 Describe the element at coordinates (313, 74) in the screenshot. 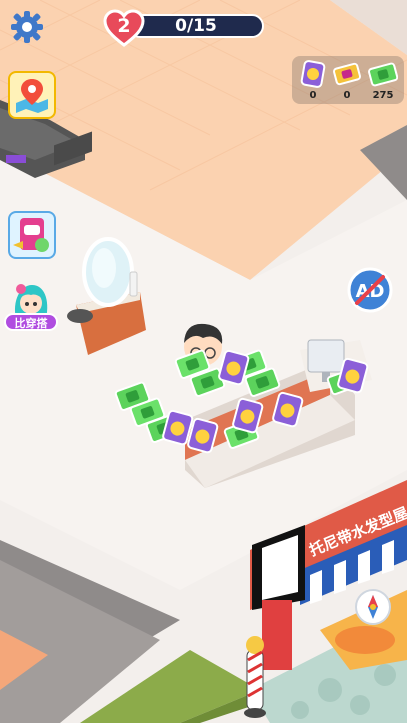

I see `purple-cat-ticket-icon` at that location.